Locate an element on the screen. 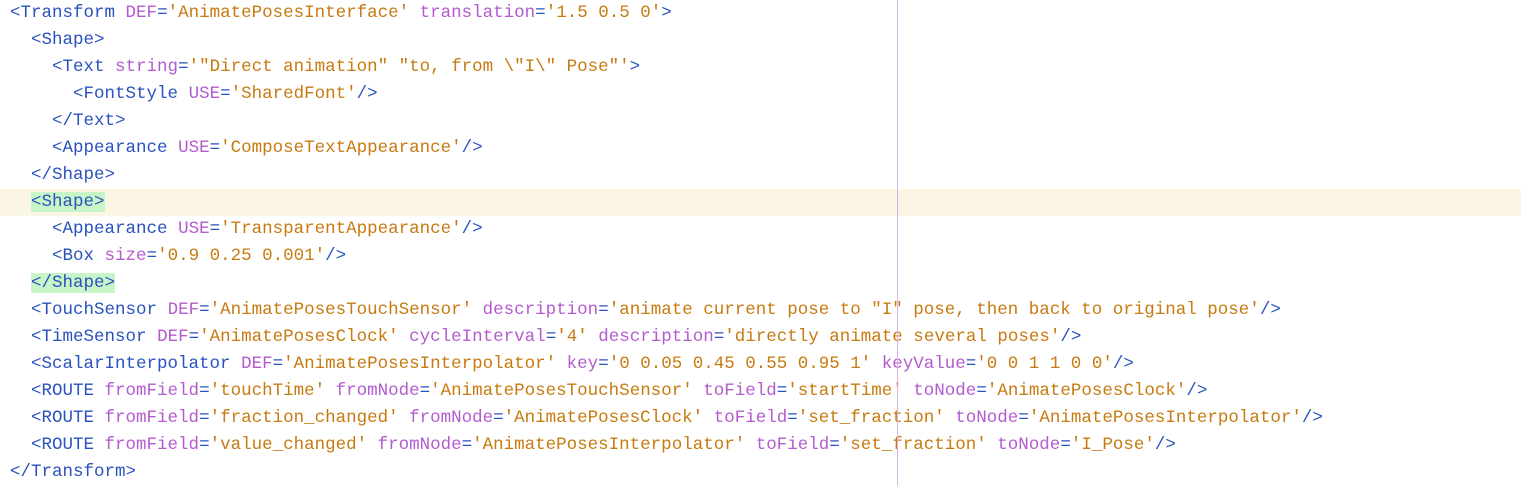 The width and height of the screenshot is (1521, 486). code-token-tag: <TouchSensor is located at coordinates (94, 310).